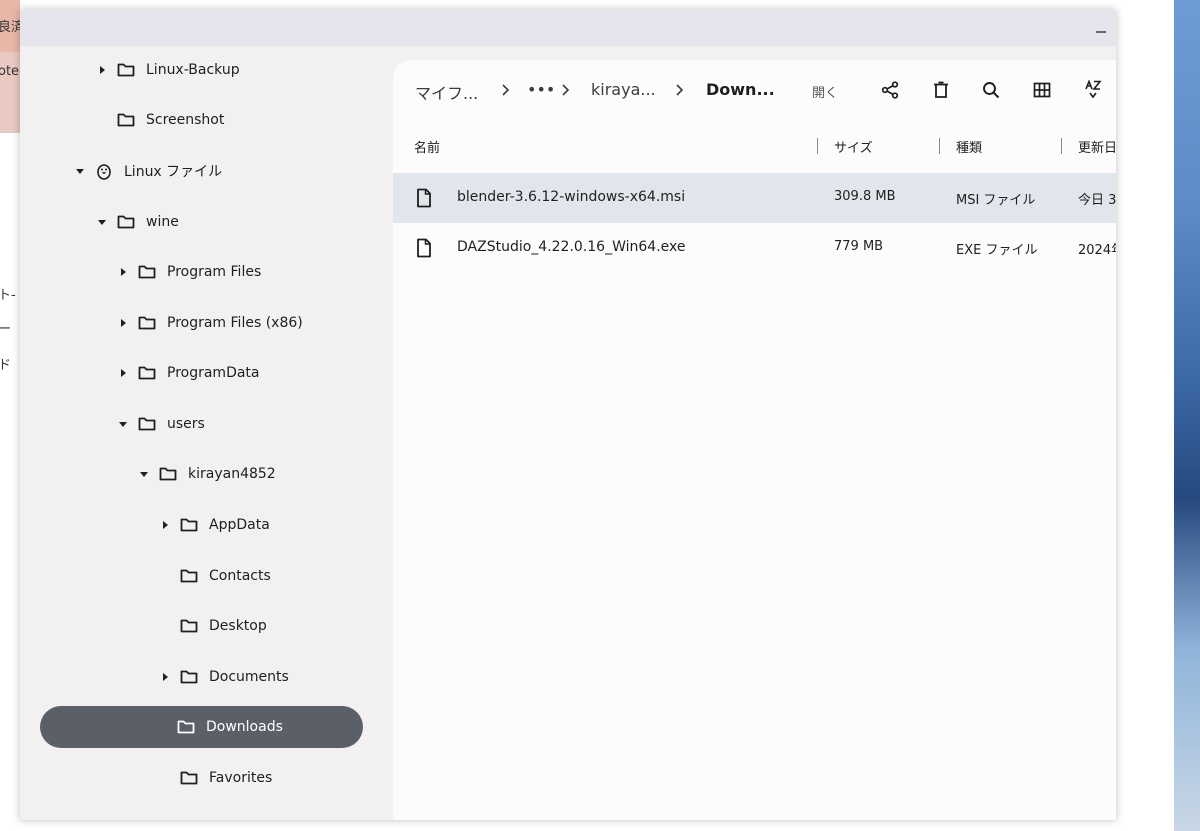  What do you see at coordinates (244, 727) in the screenshot?
I see `sidebar-item-label: Downloads` at bounding box center [244, 727].